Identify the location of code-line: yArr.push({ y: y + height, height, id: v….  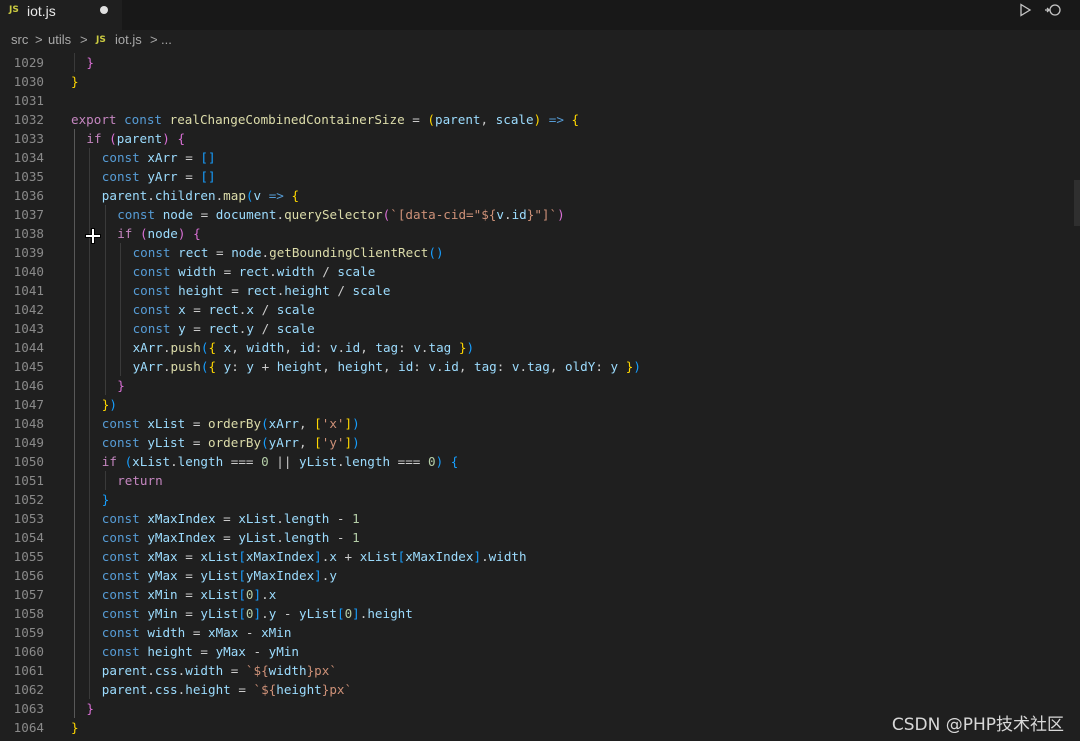
(387, 366).